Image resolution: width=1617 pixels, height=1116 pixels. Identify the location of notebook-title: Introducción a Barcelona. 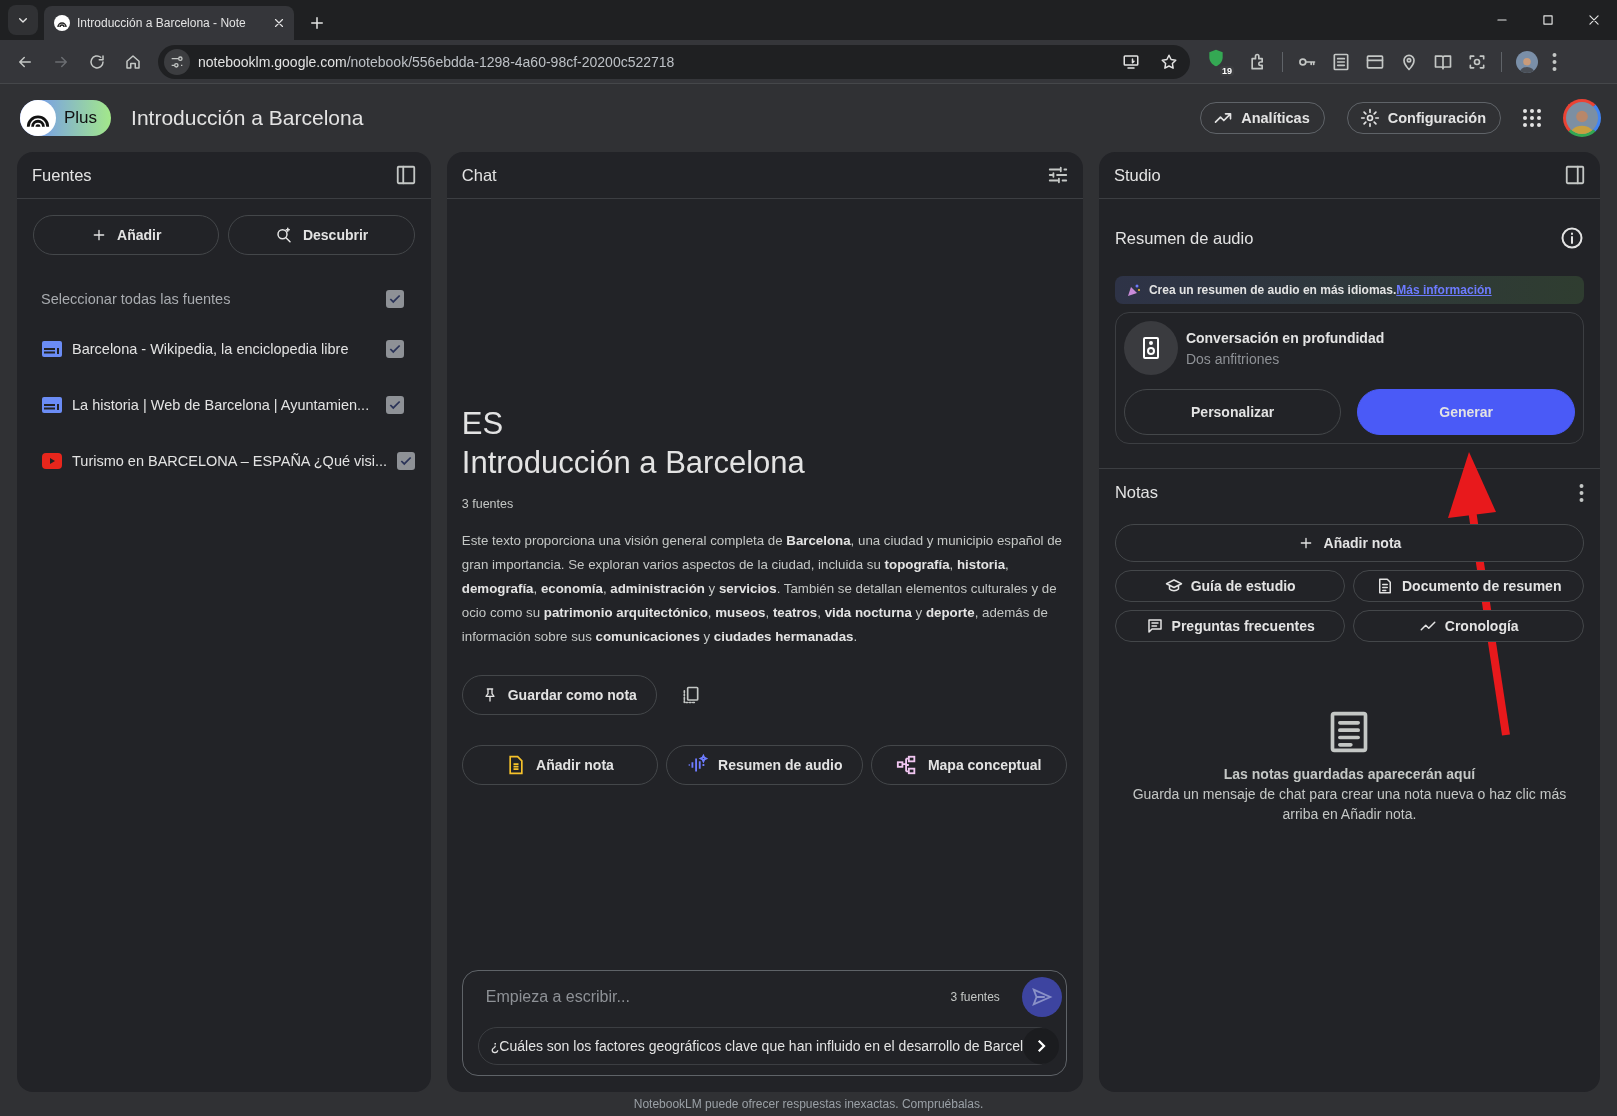
(247, 118).